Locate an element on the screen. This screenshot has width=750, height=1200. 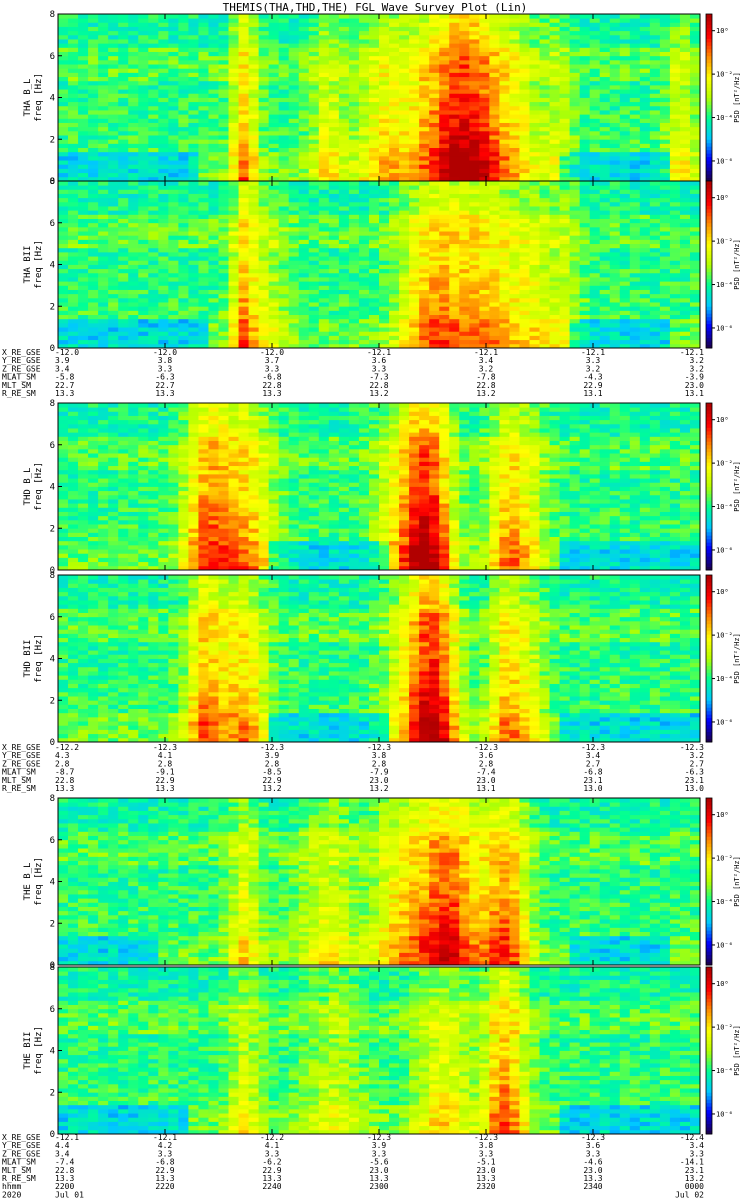
ephemeris-value: 2240 is located at coordinates (271, 1186).